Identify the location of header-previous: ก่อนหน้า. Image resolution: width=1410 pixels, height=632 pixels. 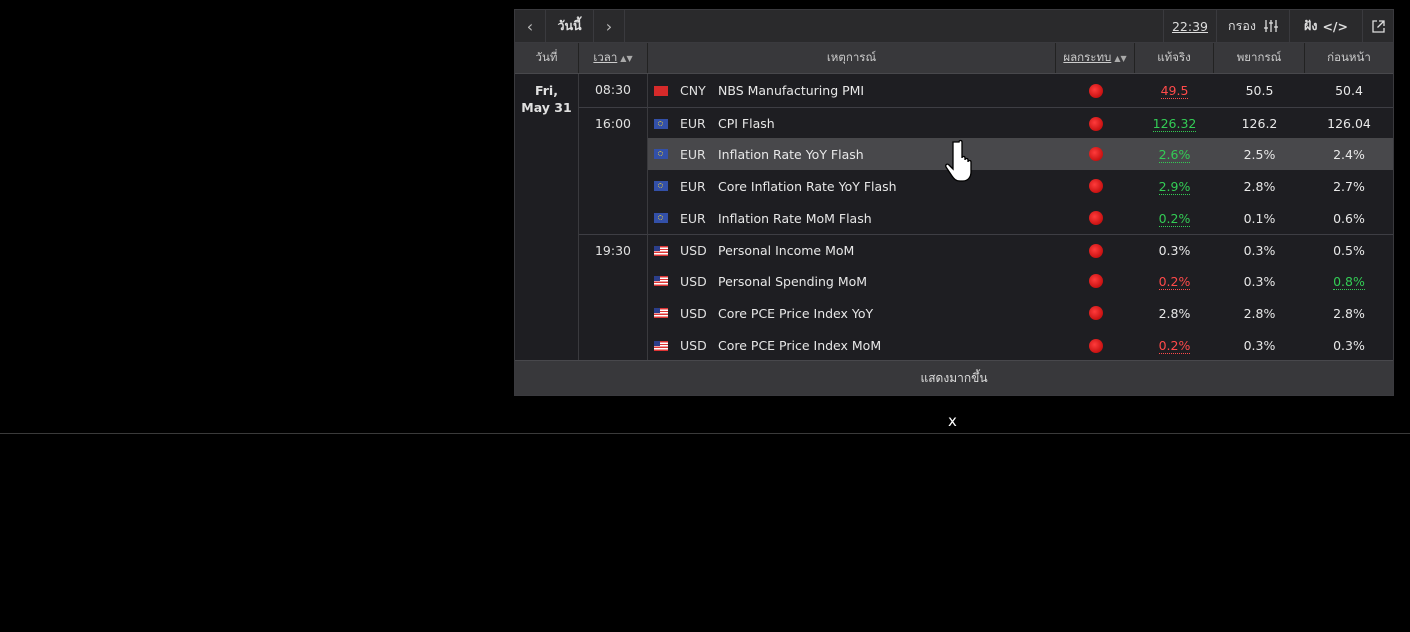
(1349, 57).